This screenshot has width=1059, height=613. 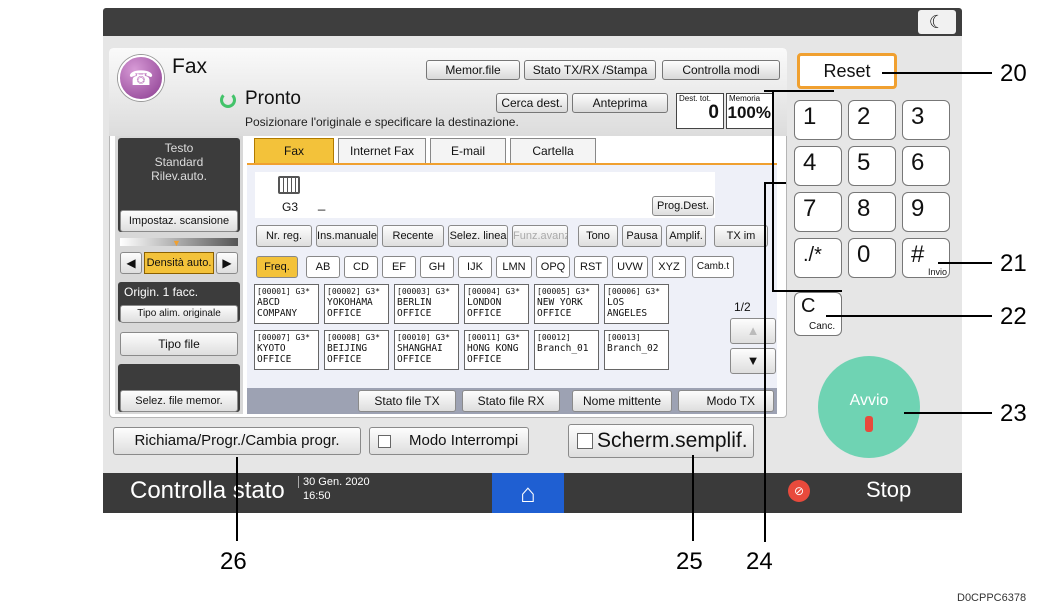 I want to click on alpha-tab-uvw: UVW, so click(x=630, y=267).